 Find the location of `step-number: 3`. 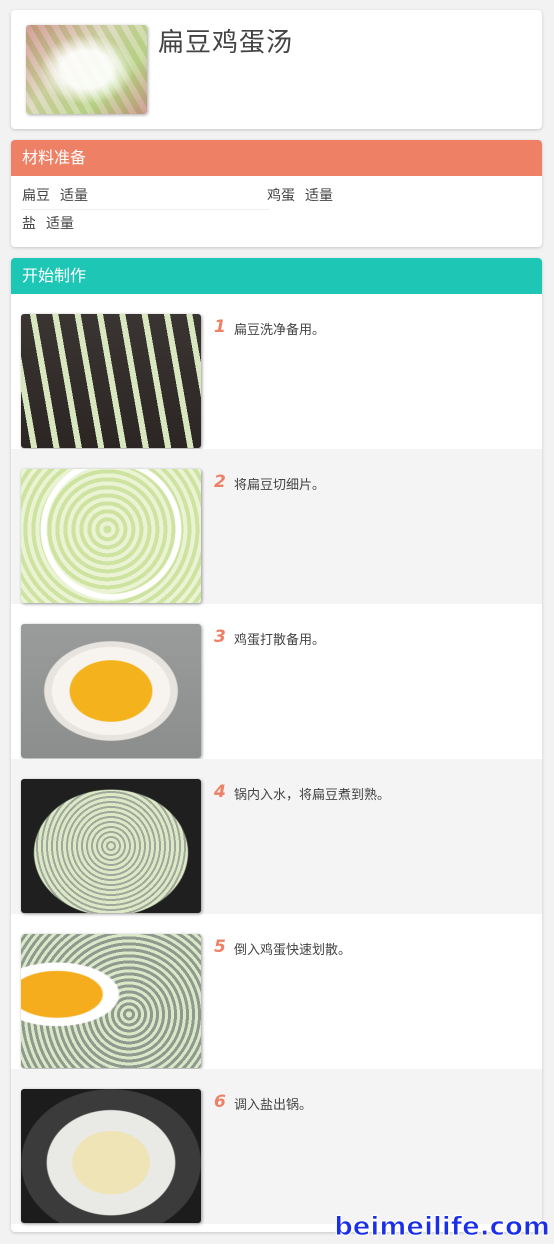

step-number: 3 is located at coordinates (220, 637).